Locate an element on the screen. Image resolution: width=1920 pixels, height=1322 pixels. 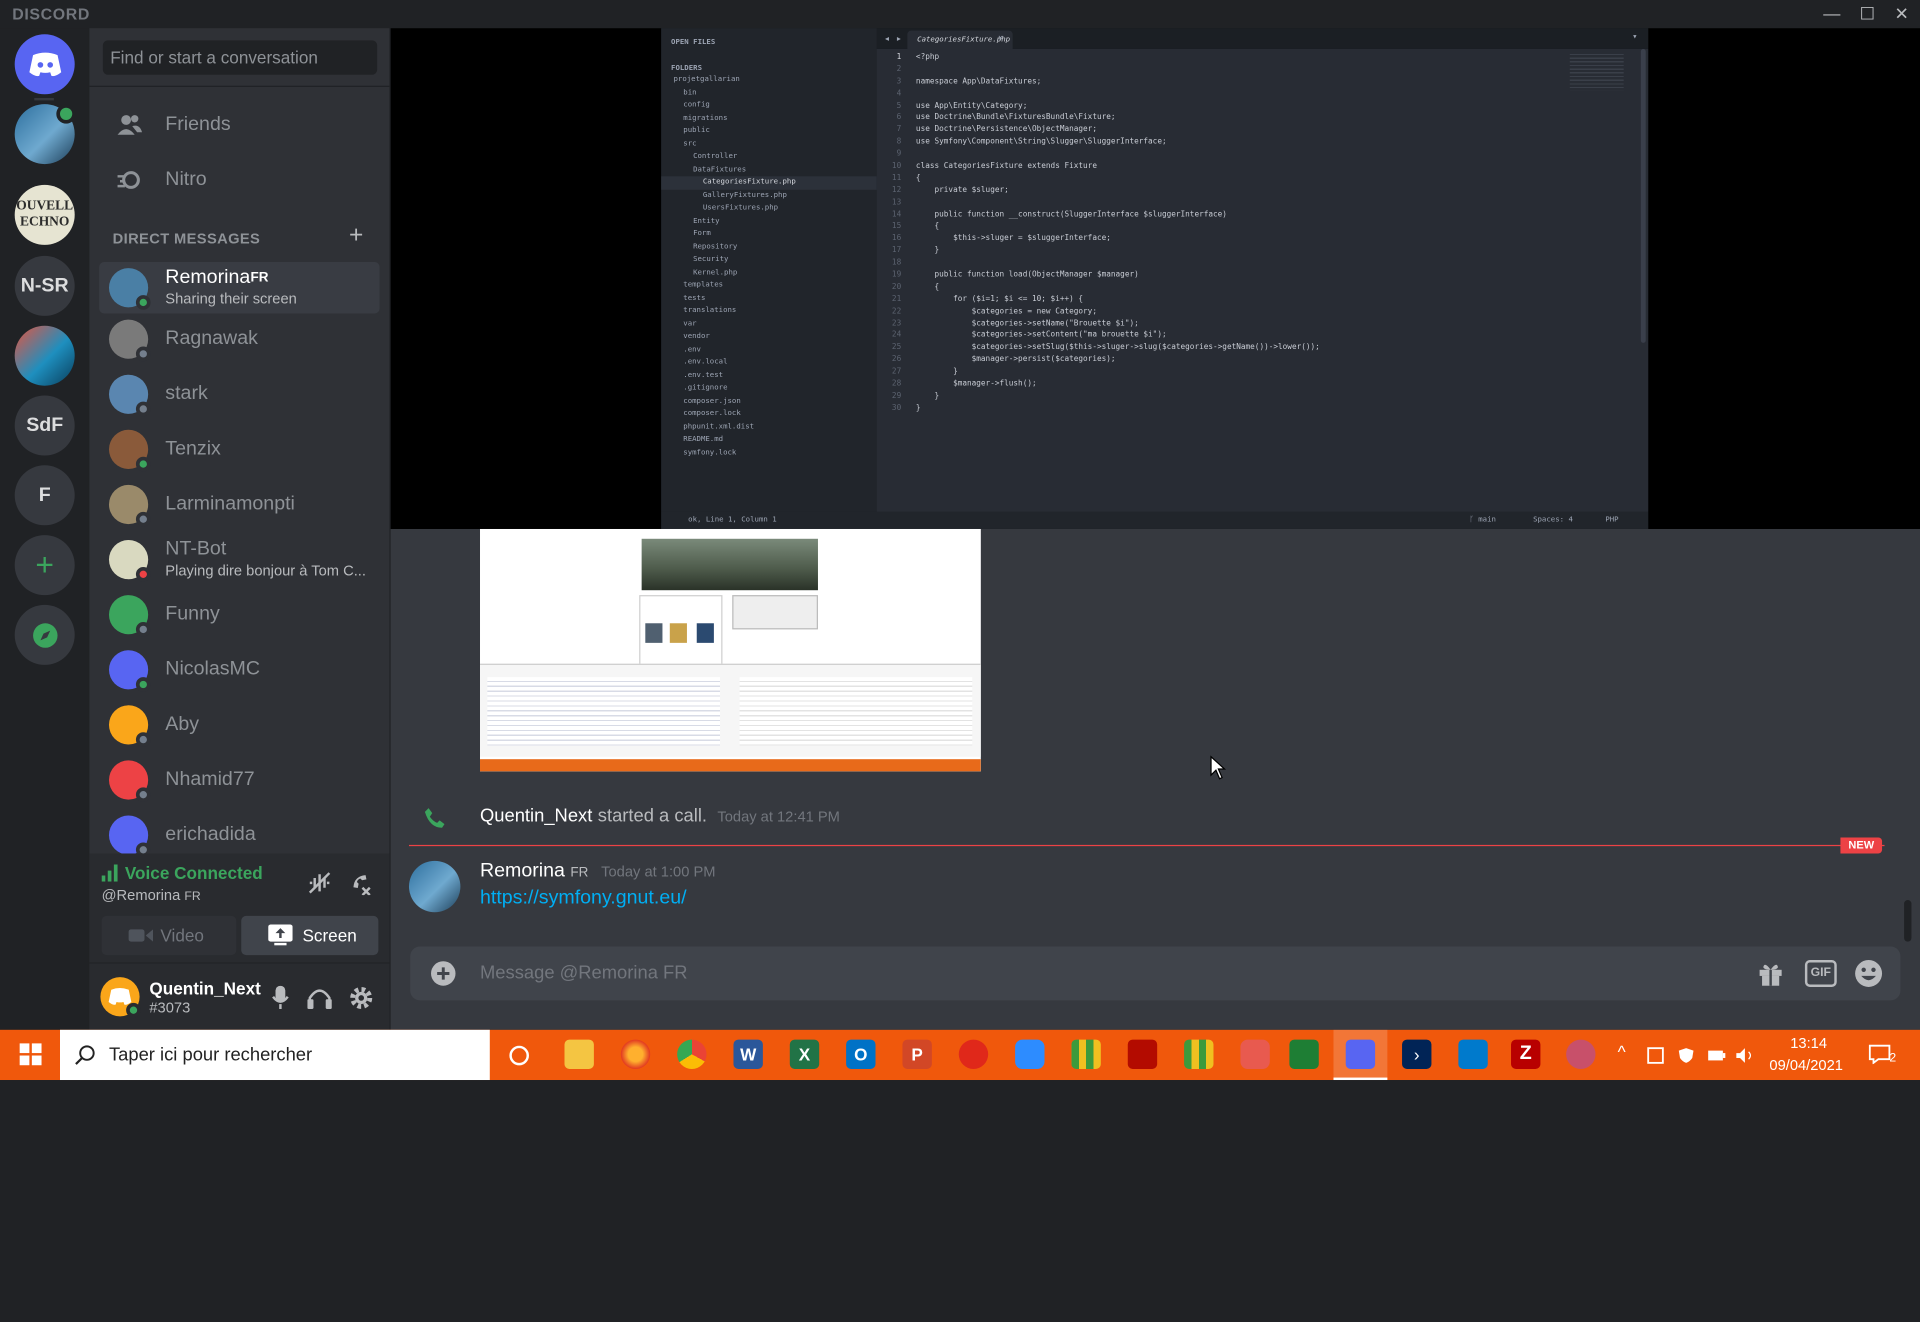
chat-scrollbar is located at coordinates (1908, 921).